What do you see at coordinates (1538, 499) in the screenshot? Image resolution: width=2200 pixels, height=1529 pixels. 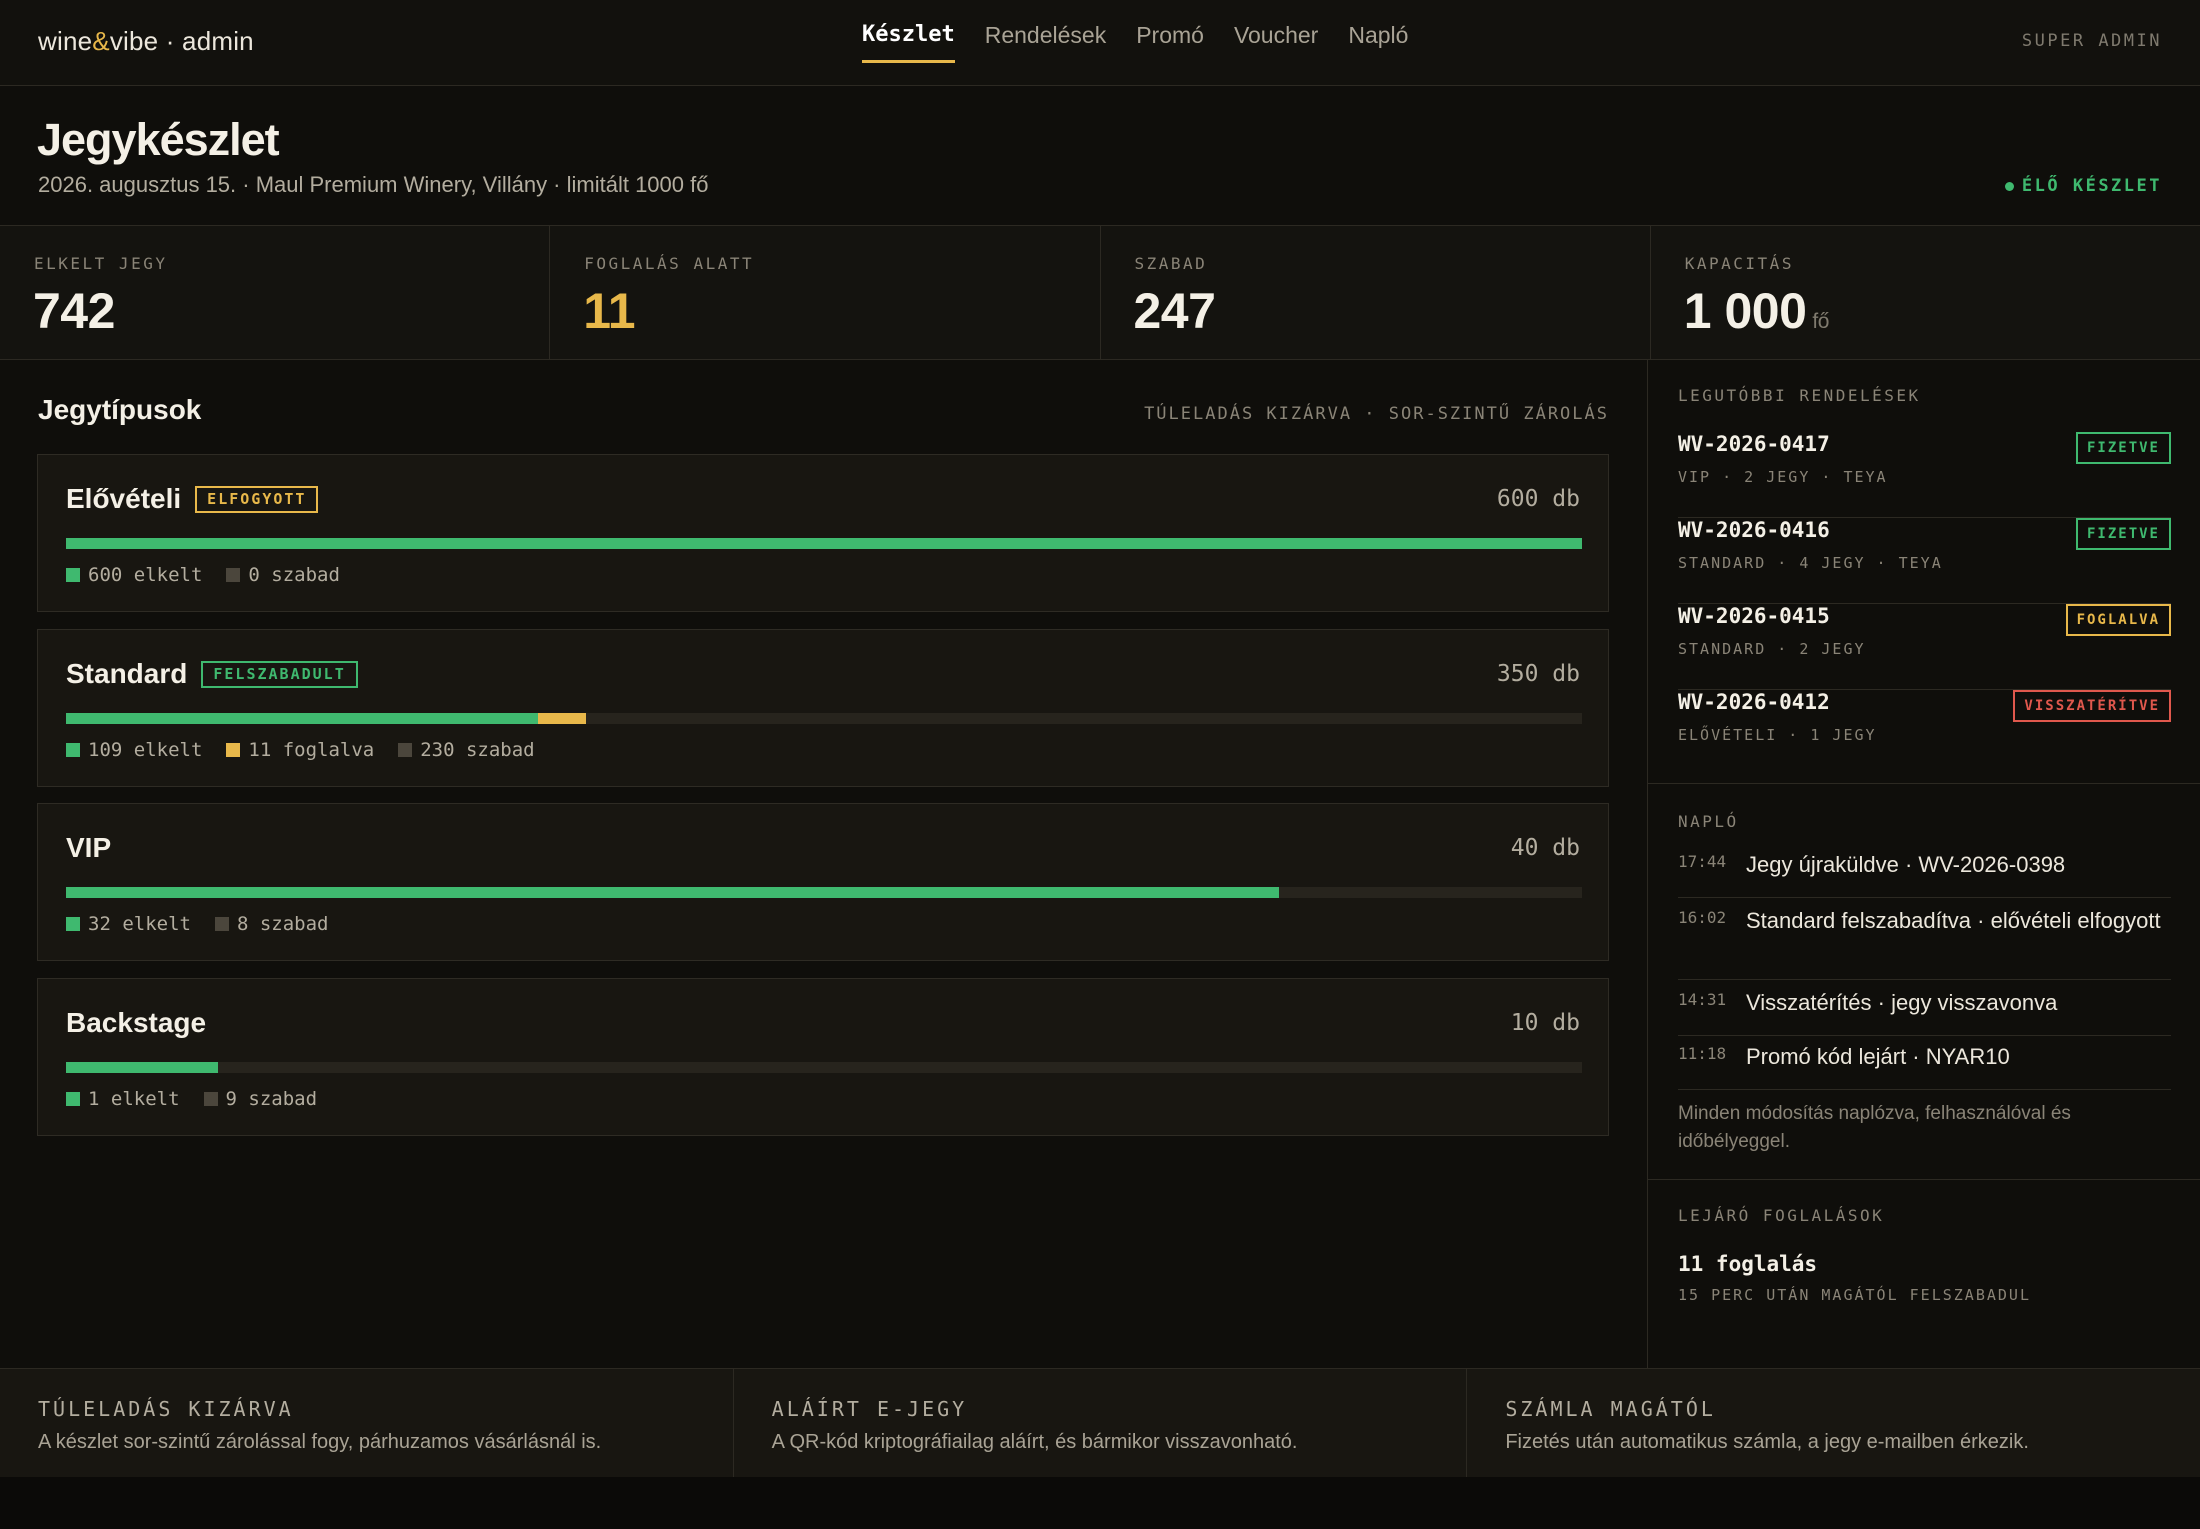 I see `ticket-quantity: 600 db` at bounding box center [1538, 499].